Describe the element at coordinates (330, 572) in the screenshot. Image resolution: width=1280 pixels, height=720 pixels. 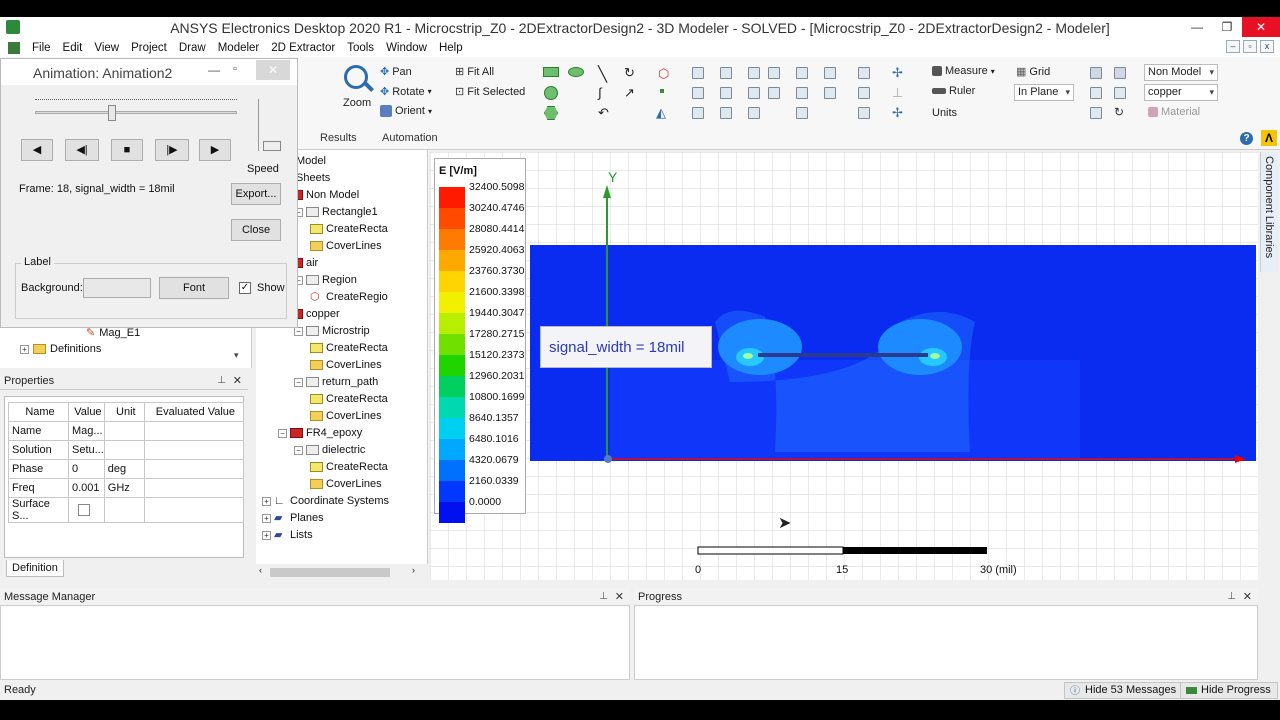
I see `scroll-thumb` at that location.